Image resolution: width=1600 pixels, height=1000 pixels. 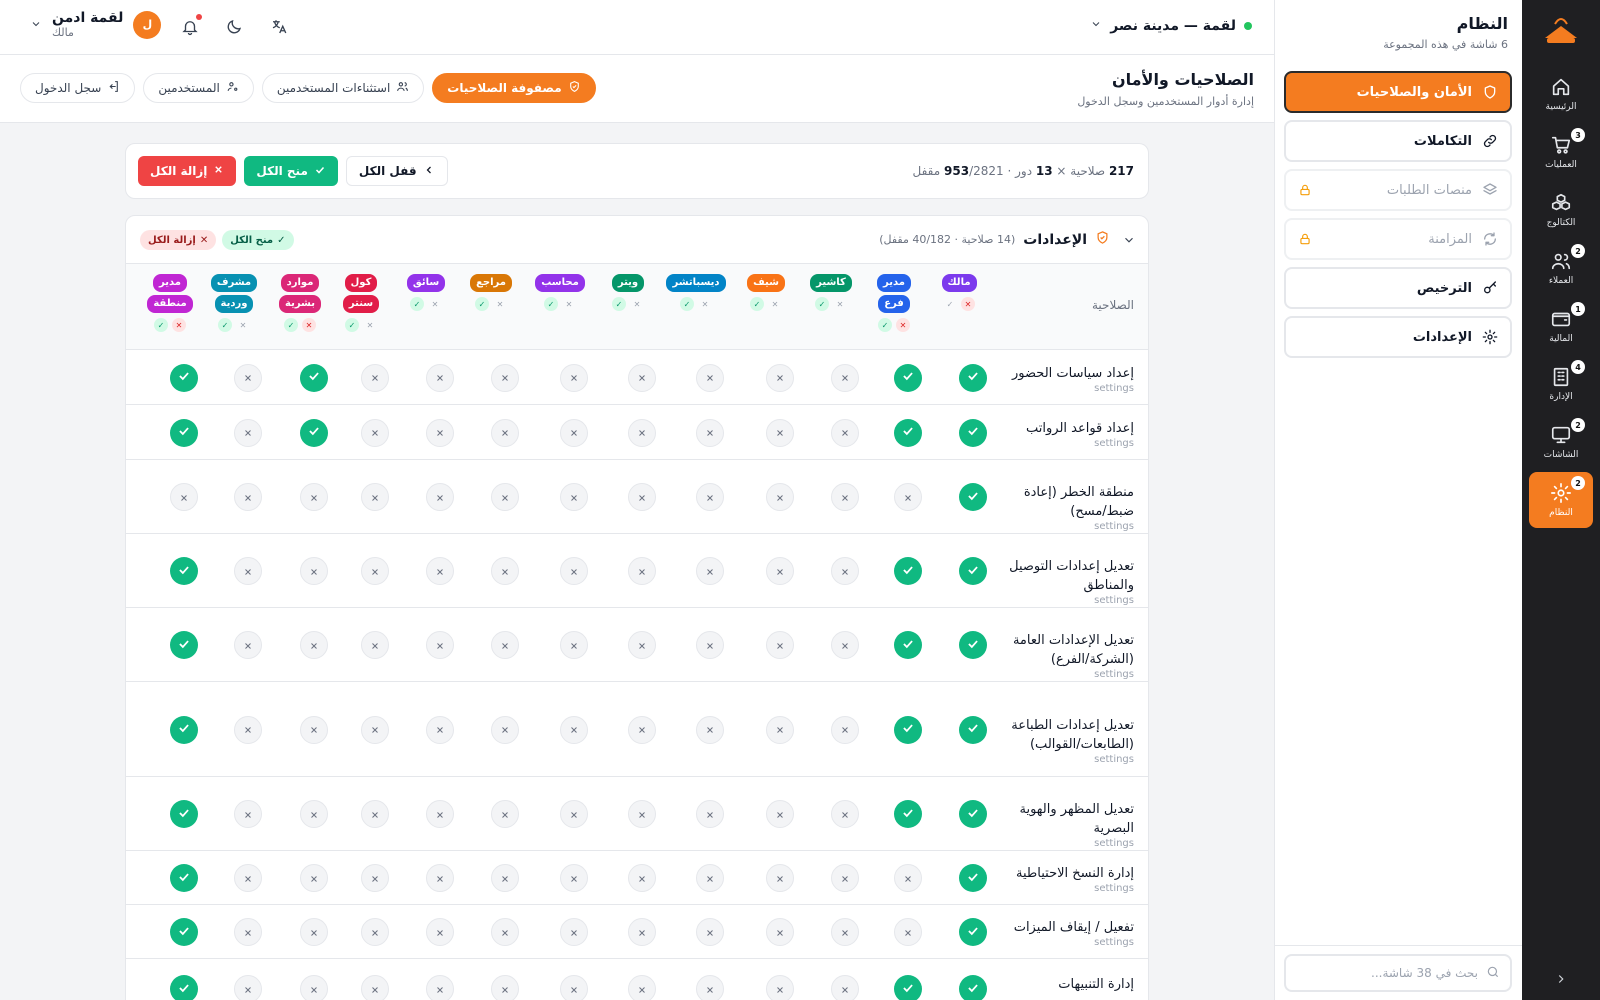 What do you see at coordinates (343, 88) in the screenshot?
I see `tab-user-exceptions: استثناءات المستخدمين` at bounding box center [343, 88].